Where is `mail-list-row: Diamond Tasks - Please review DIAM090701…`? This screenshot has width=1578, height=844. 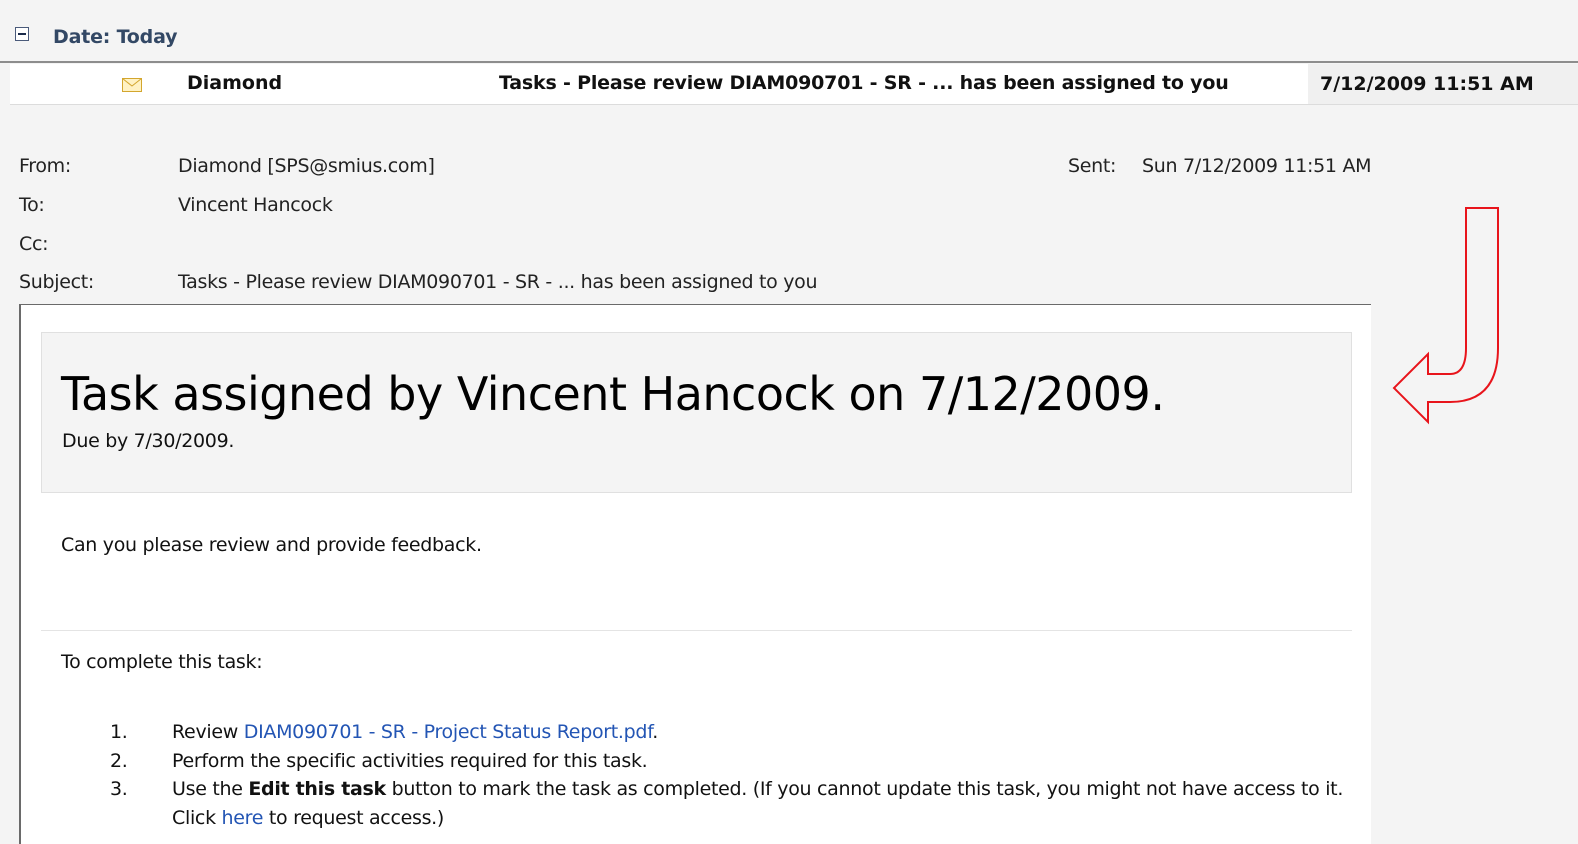 mail-list-row: Diamond Tasks - Please review DIAM090701… is located at coordinates (794, 84).